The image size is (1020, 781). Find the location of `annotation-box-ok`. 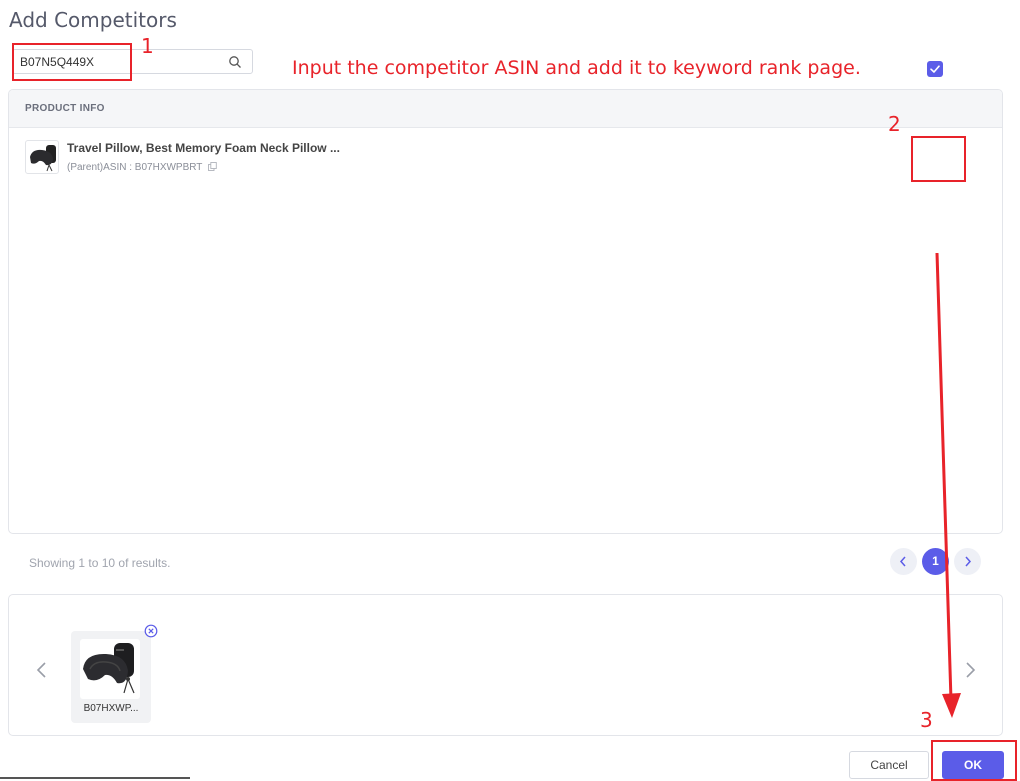

annotation-box-ok is located at coordinates (974, 760).